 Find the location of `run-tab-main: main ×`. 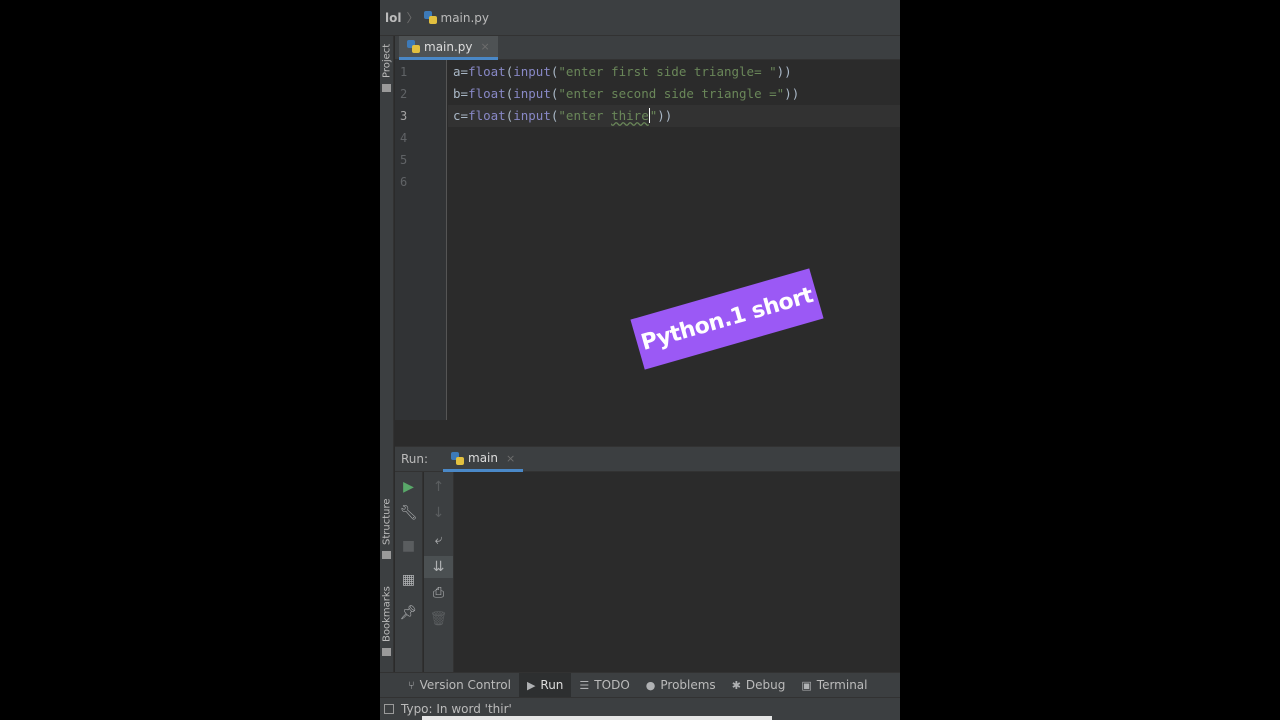

run-tab-main: main × is located at coordinates (483, 459).